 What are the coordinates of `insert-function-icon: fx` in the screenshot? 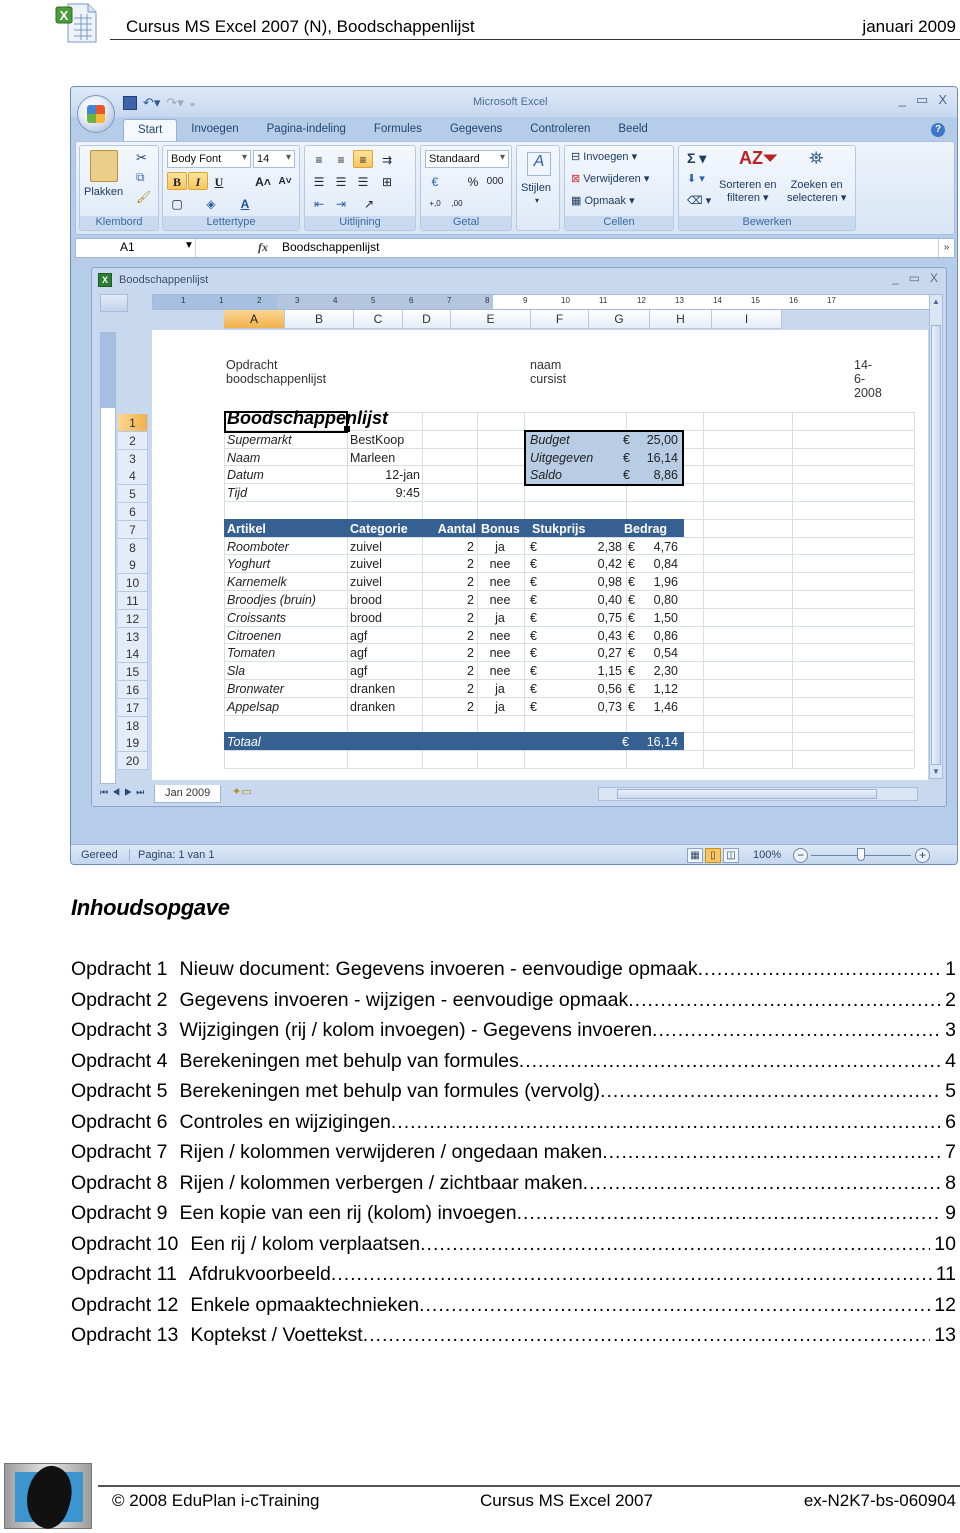 It's located at (263, 247).